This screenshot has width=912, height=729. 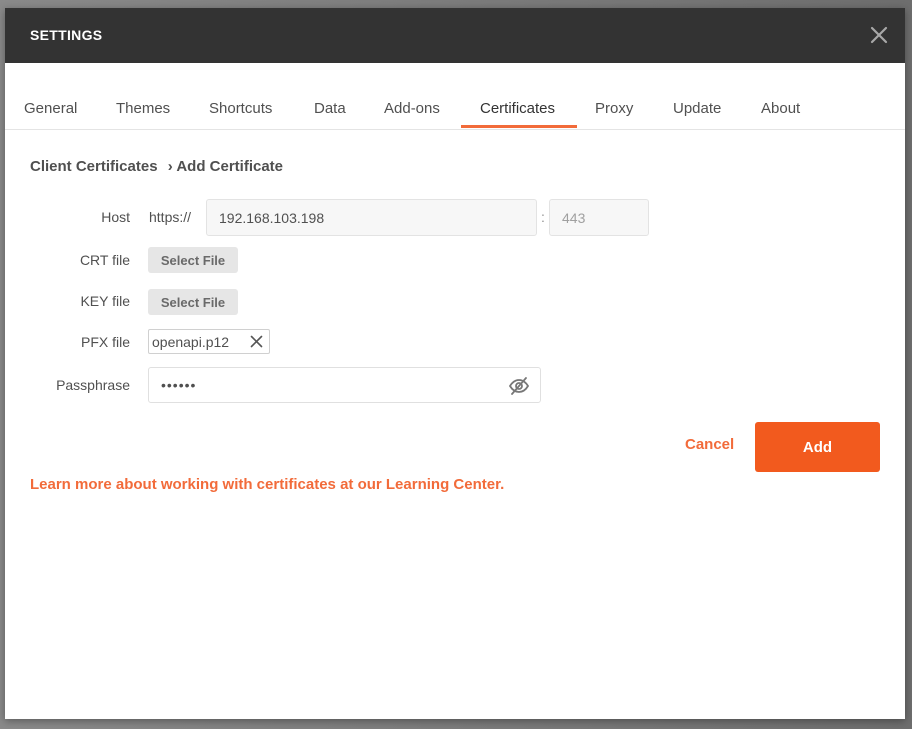 What do you see at coordinates (105, 342) in the screenshot?
I see `pfx-file-label: PFX file` at bounding box center [105, 342].